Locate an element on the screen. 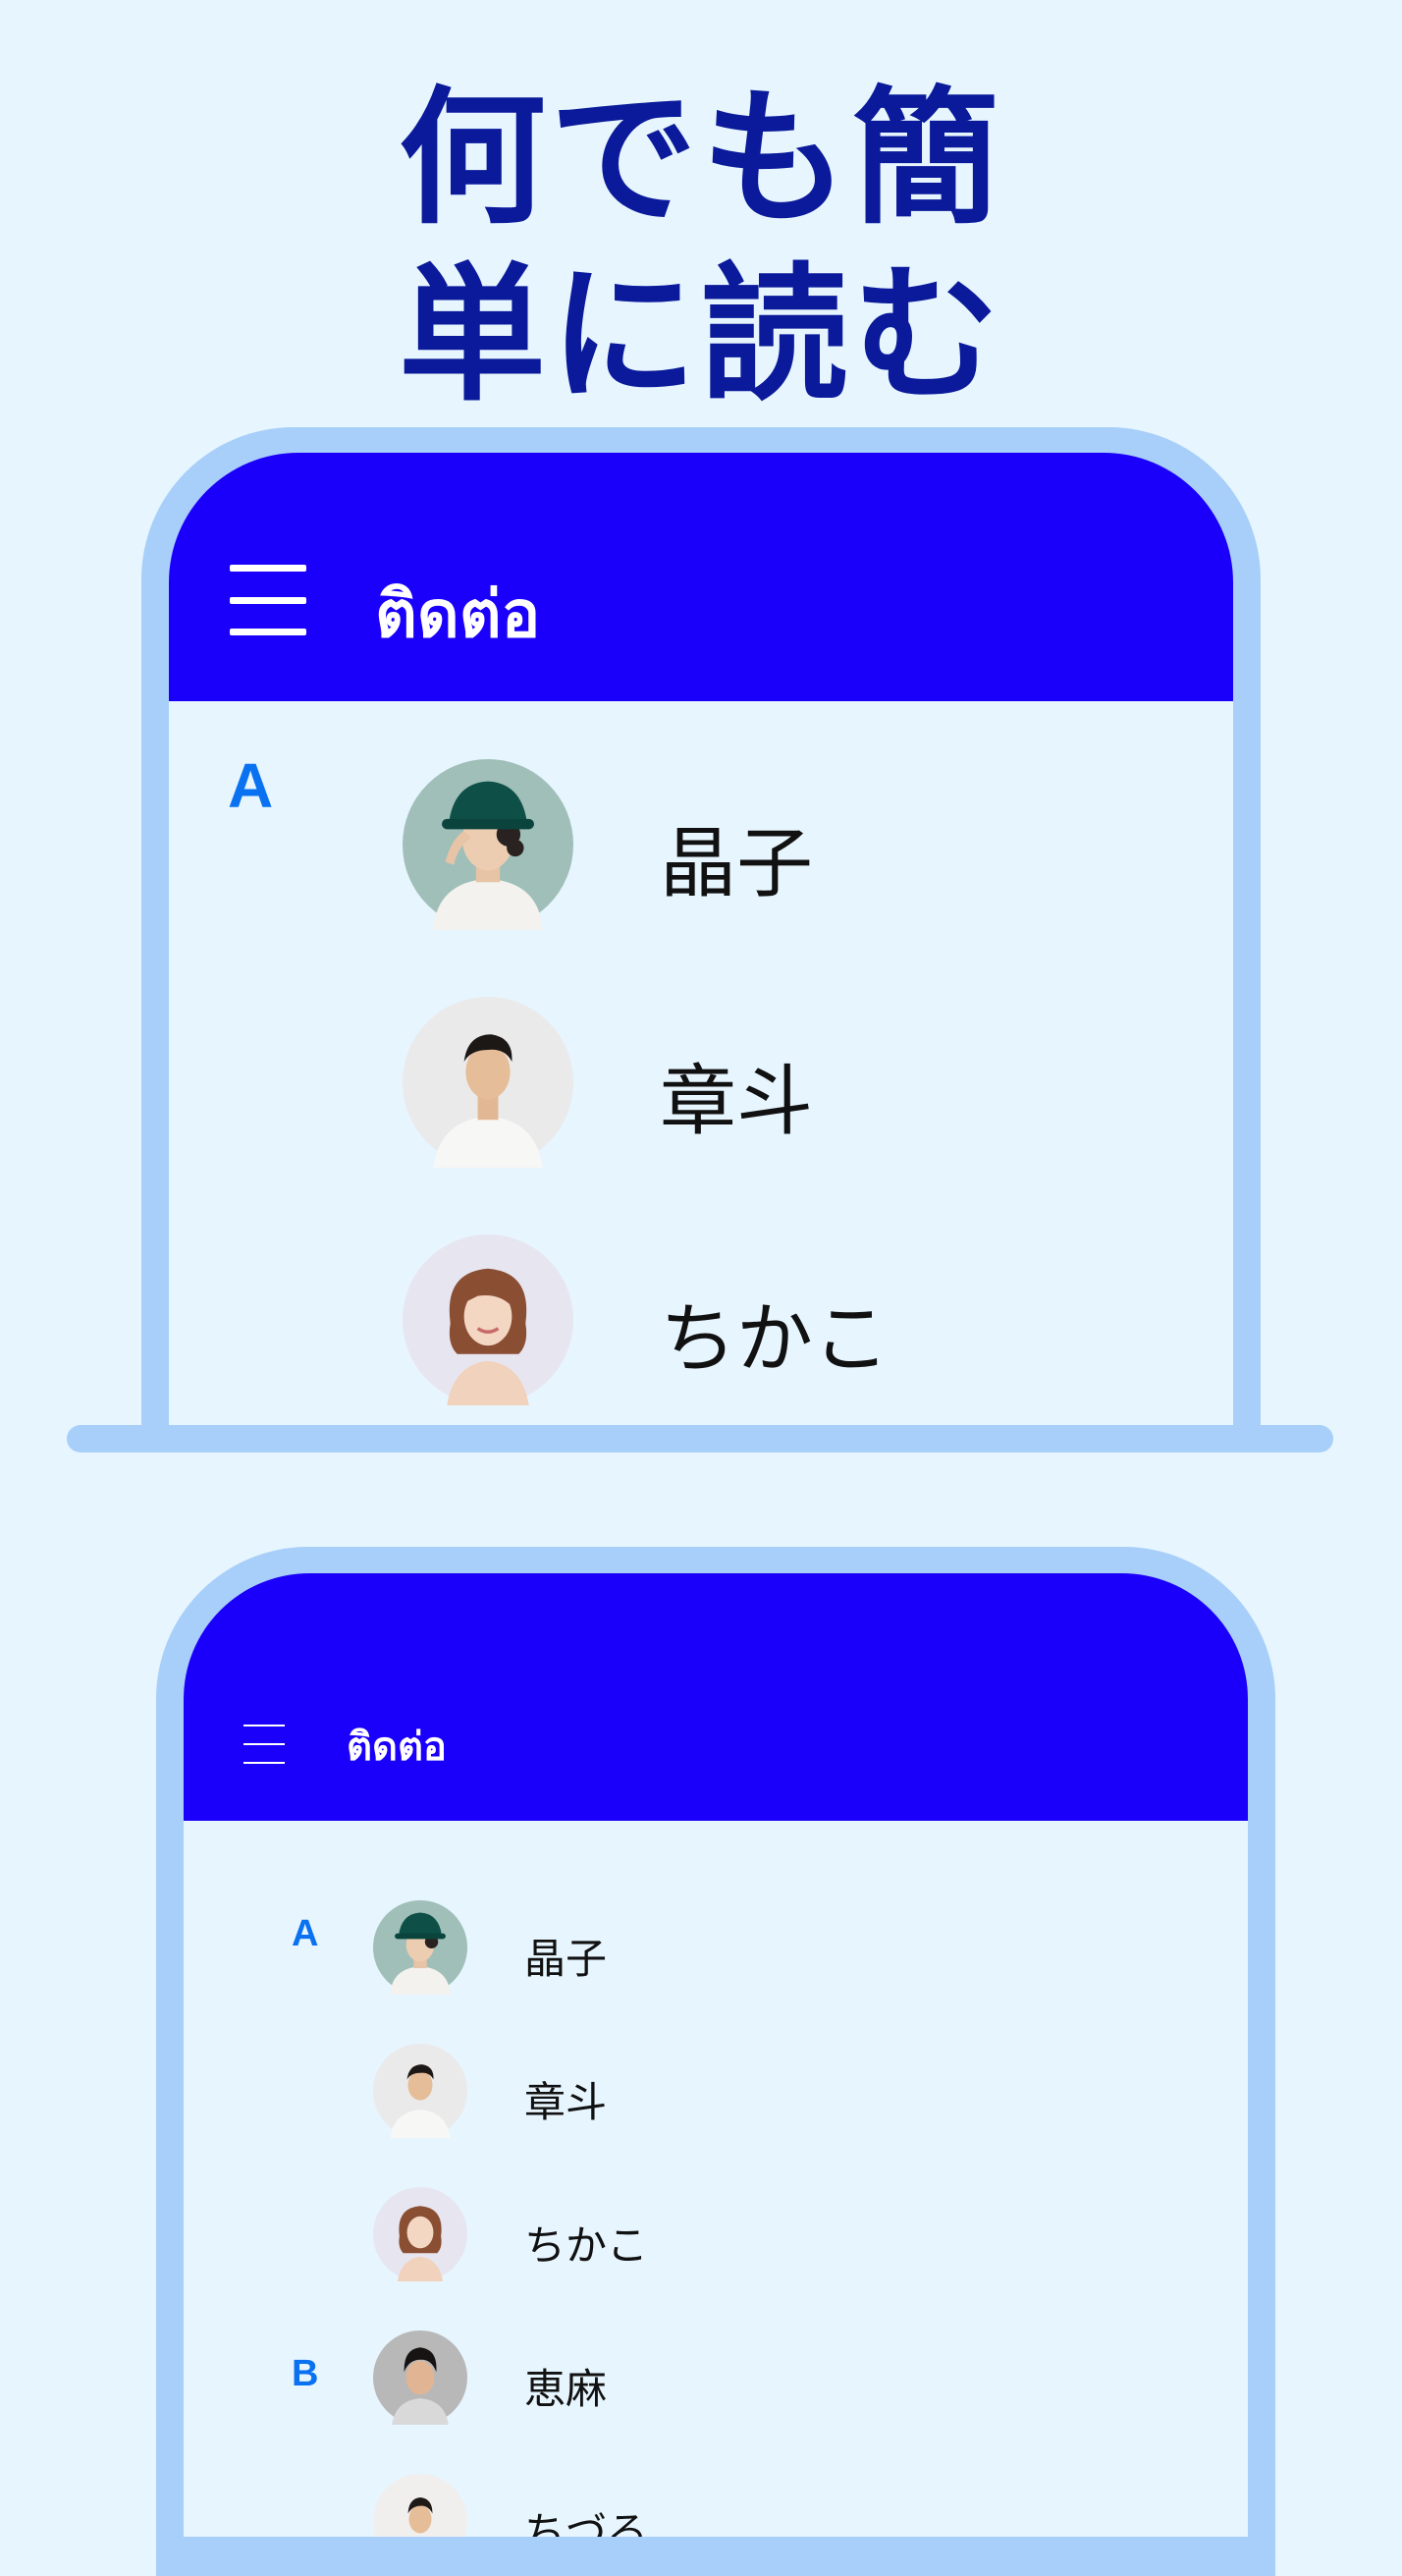  contact-name: 恵麻 is located at coordinates (566, 2389).